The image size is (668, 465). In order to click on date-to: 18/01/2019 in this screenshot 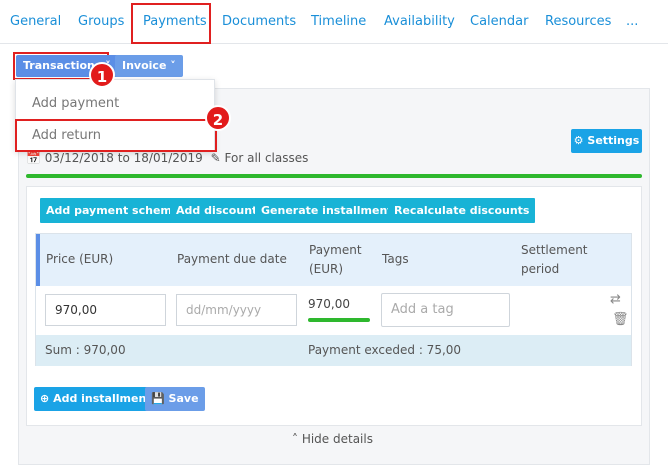, I will do `click(168, 158)`.